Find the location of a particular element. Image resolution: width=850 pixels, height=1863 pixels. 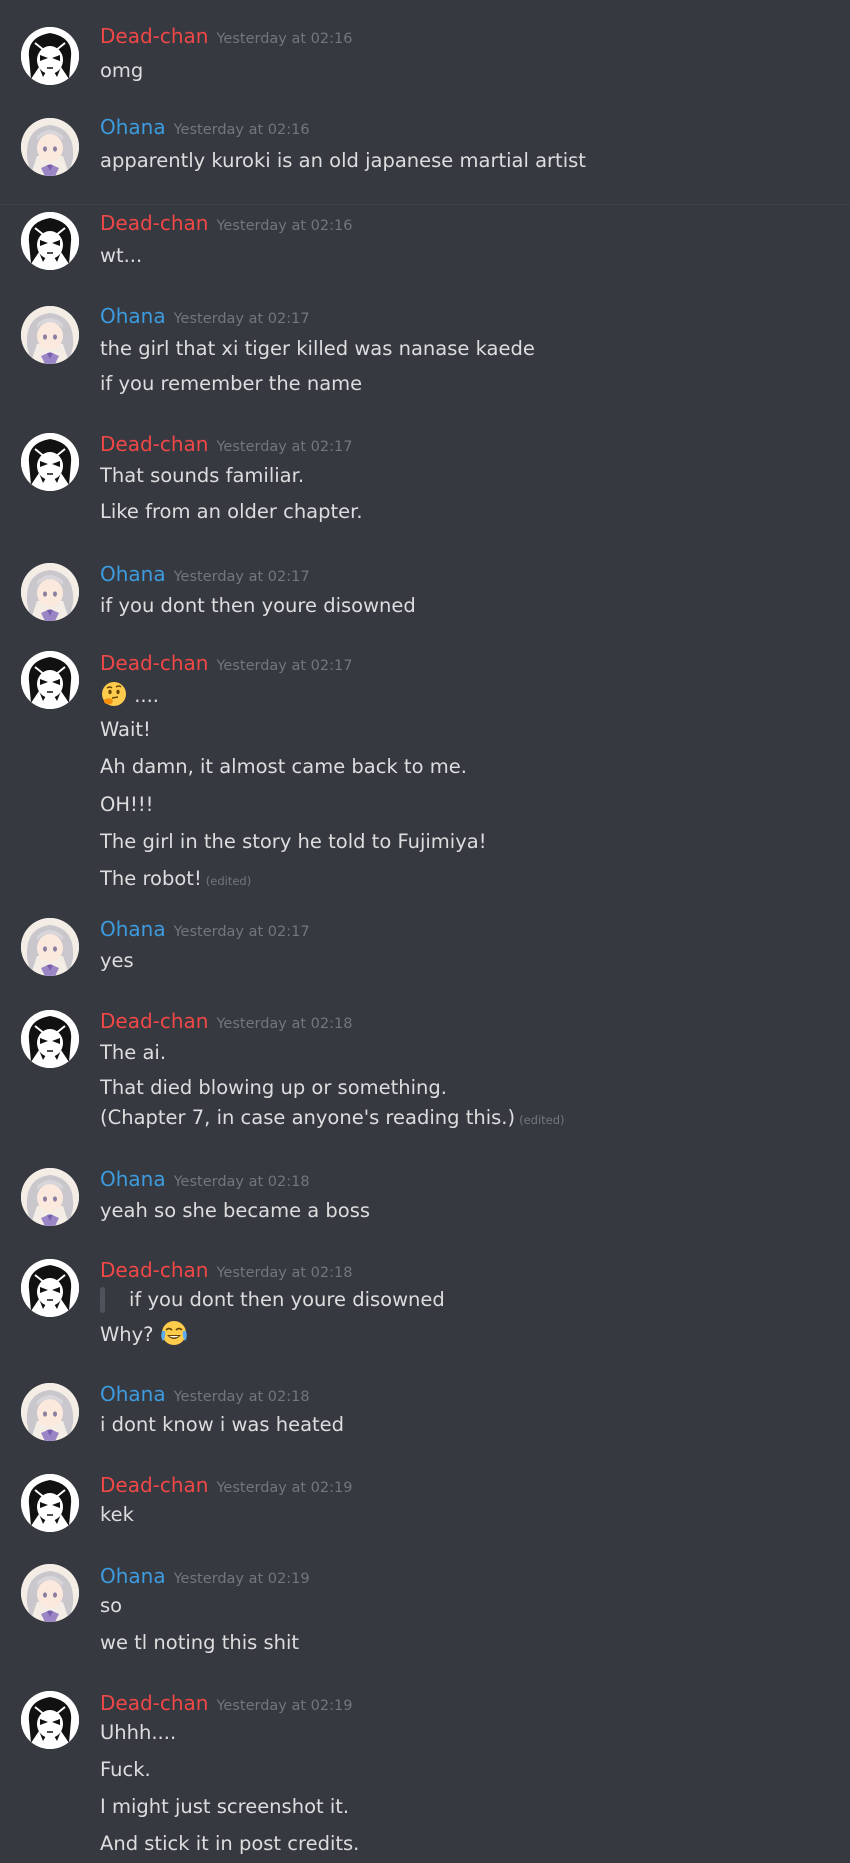

message-header: Ohana Yesterday at 02:19 is located at coordinates (205, 1576).